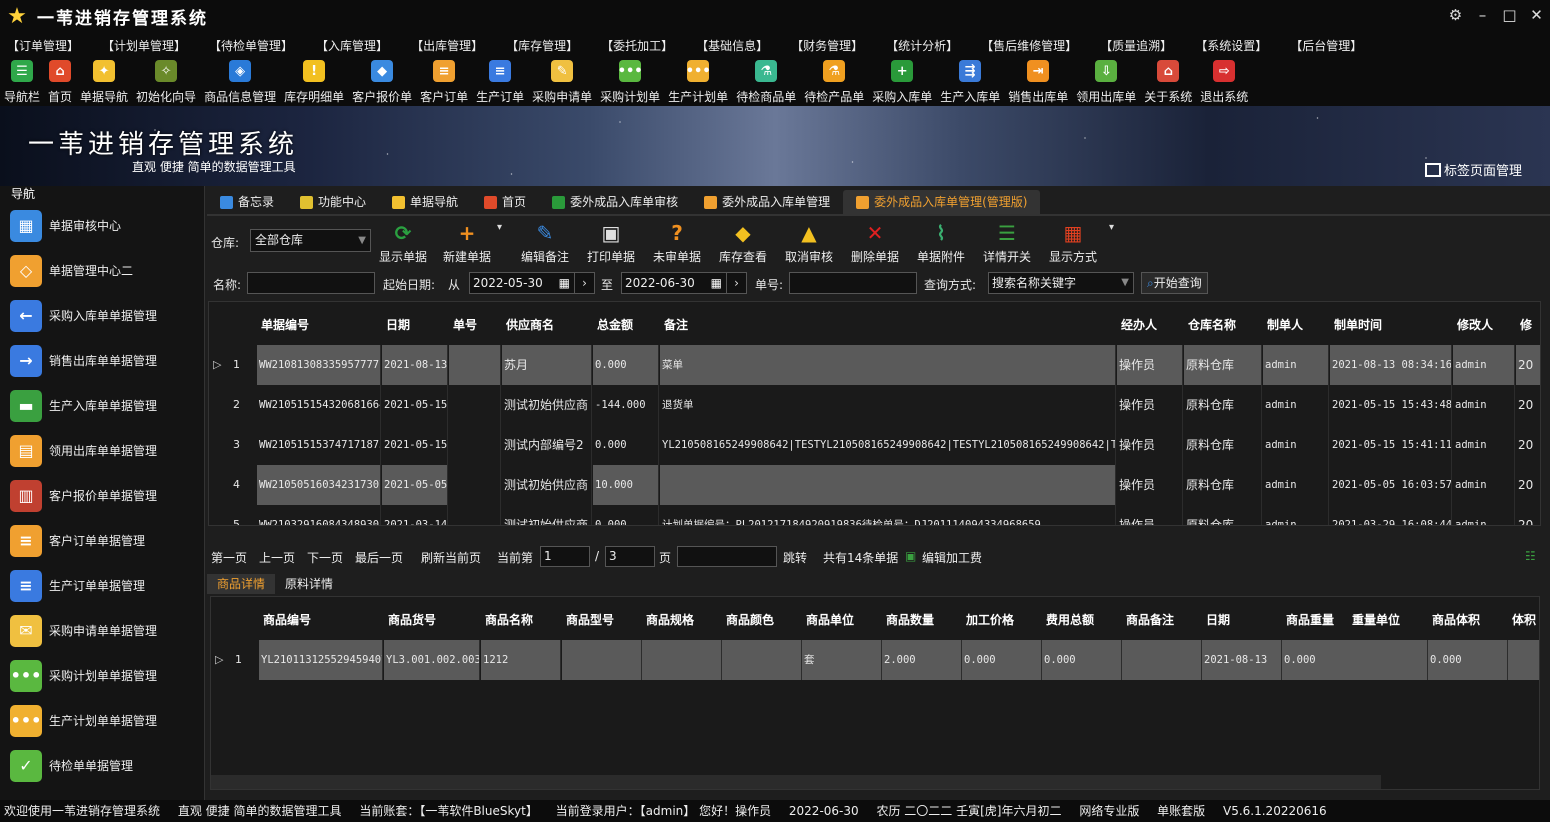 This screenshot has height=822, width=1550. Describe the element at coordinates (842, 660) in the screenshot. I see `table-cell: 套` at that location.